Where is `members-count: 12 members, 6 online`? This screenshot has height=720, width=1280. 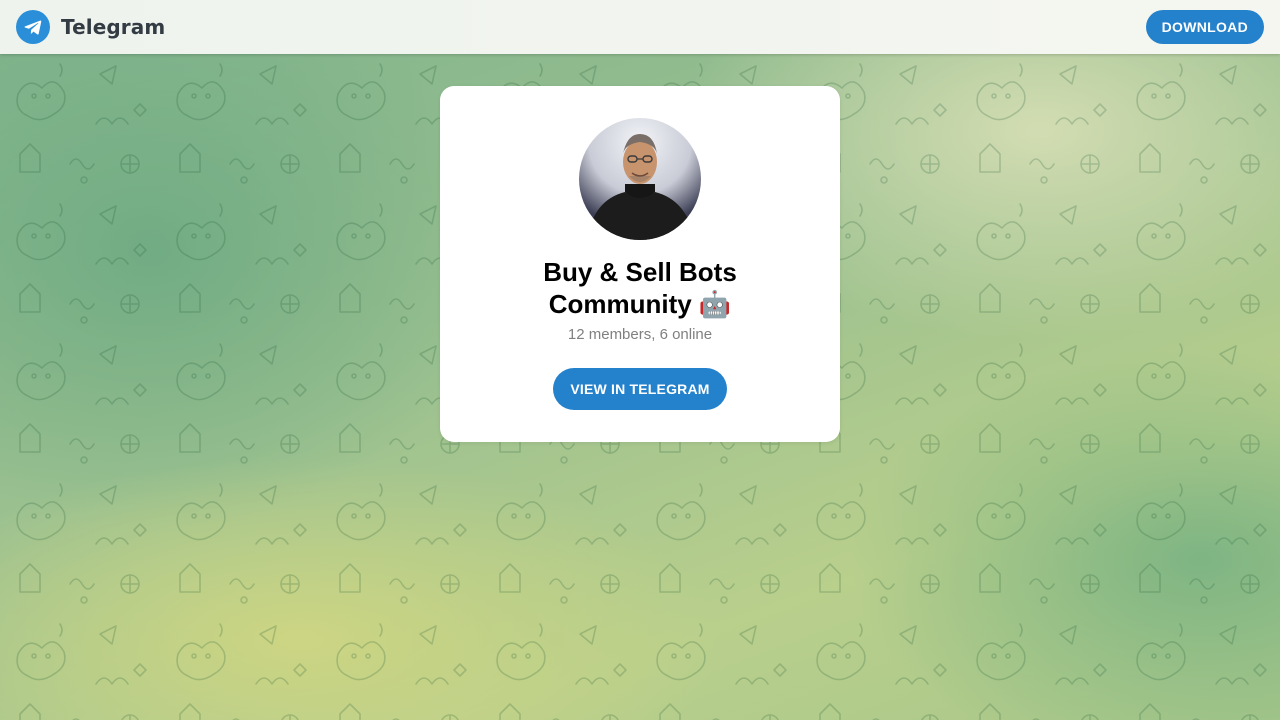 members-count: 12 members, 6 online is located at coordinates (640, 334).